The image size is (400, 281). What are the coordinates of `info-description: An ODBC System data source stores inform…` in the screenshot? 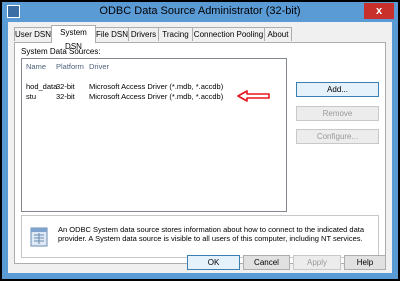 It's located at (211, 234).